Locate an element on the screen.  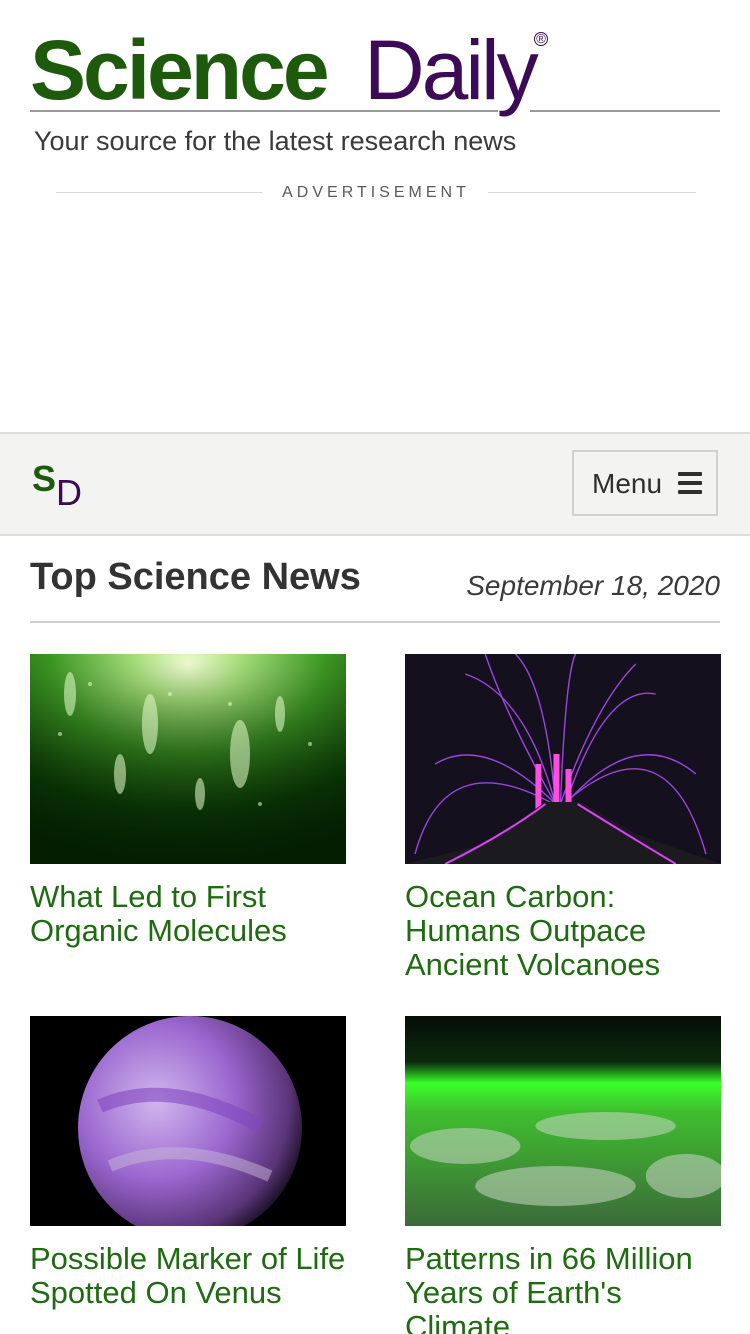
section-date: September 18, 2020 is located at coordinates (593, 585).